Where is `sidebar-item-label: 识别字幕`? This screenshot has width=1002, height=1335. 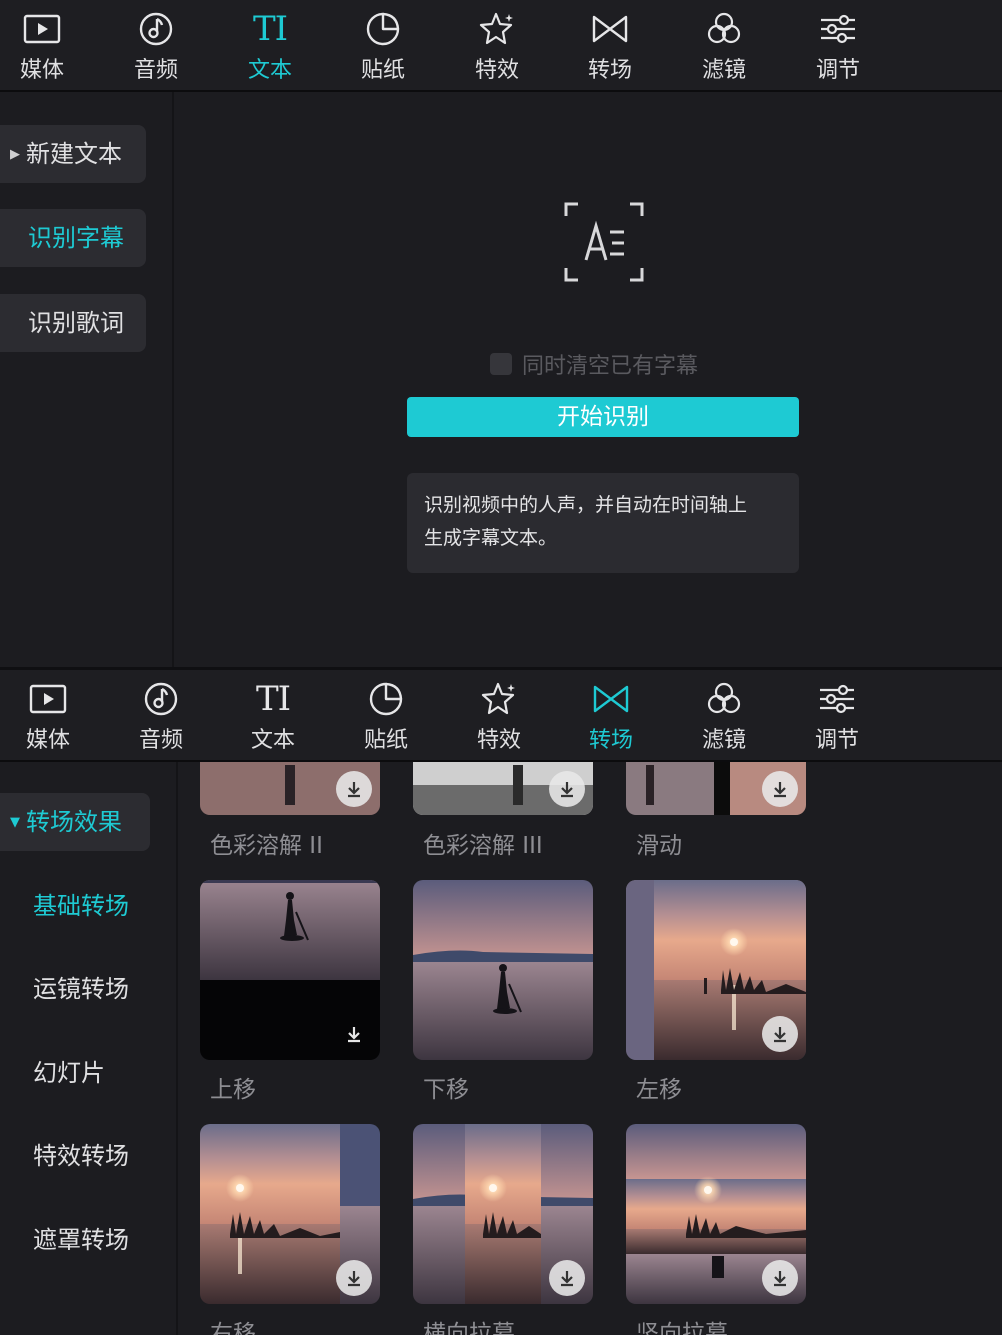
sidebar-item-label: 识别字幕 is located at coordinates (76, 238).